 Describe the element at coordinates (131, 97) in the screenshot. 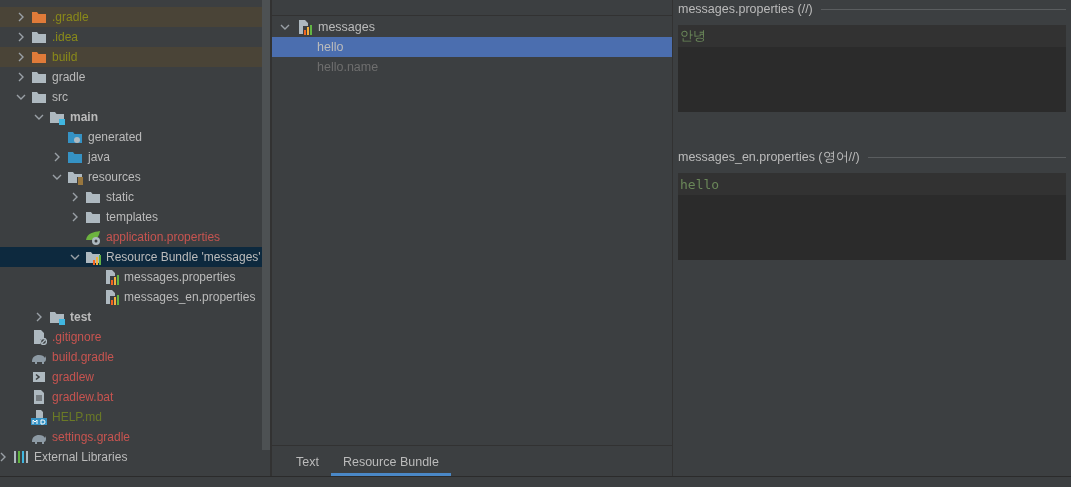

I see `tree-row: src` at that location.